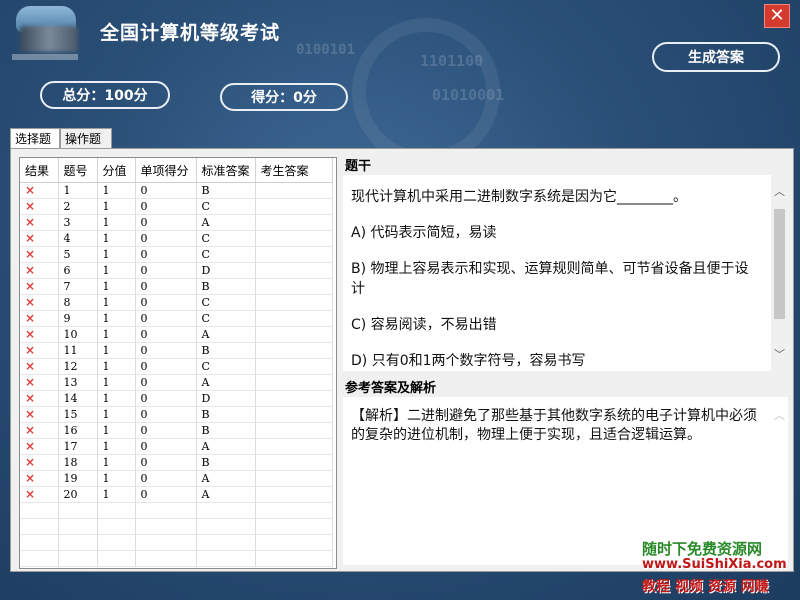 This screenshot has width=800, height=600. I want to click on question-label: 题干, so click(358, 166).